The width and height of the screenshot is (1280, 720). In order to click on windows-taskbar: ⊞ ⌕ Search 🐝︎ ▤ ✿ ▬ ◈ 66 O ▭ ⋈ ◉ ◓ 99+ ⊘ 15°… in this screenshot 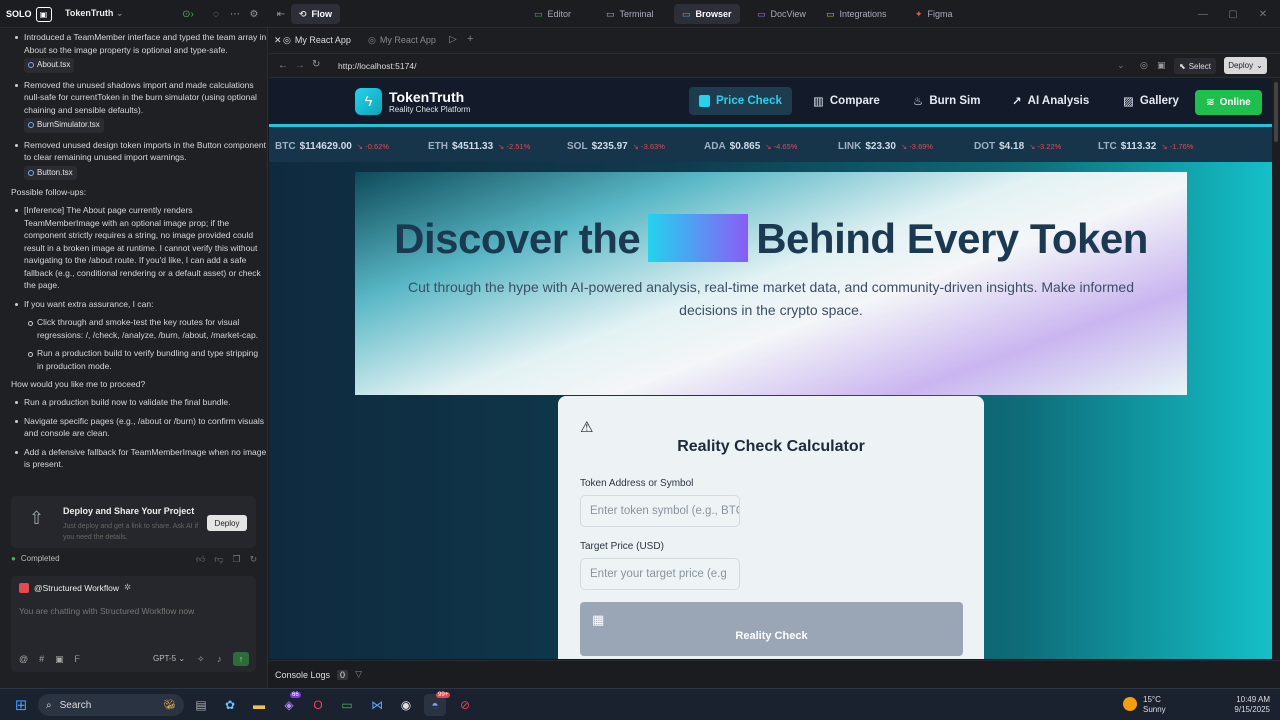, I will do `click(640, 704)`.